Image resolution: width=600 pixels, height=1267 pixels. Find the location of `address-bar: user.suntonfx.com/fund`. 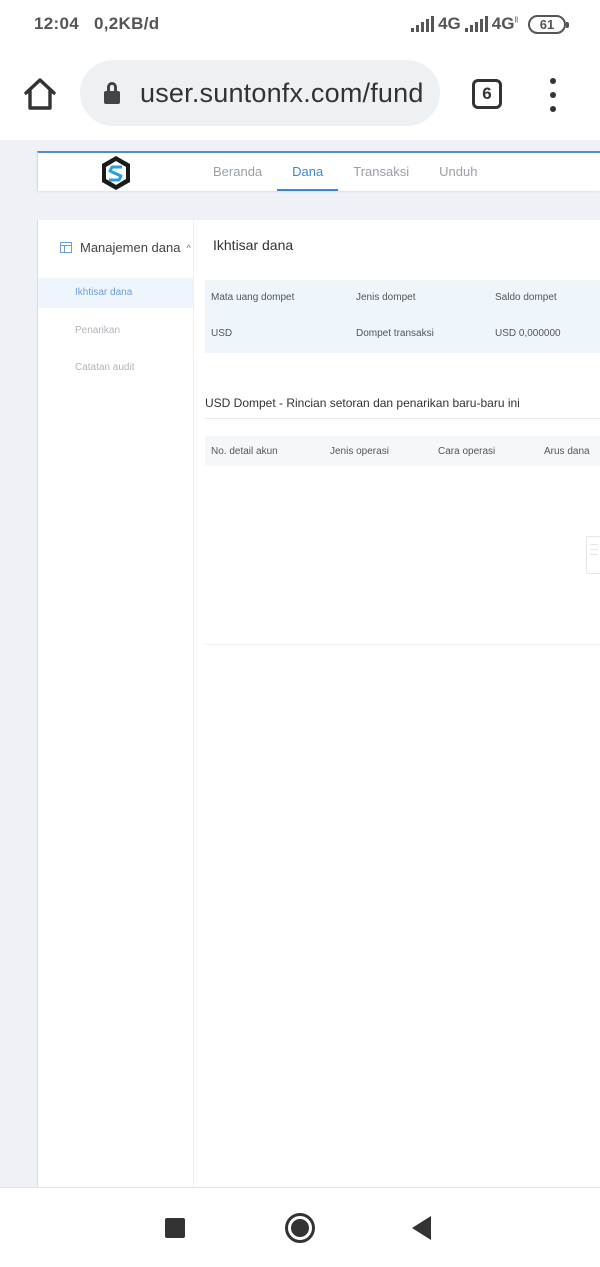

address-bar: user.suntonfx.com/fund is located at coordinates (260, 93).